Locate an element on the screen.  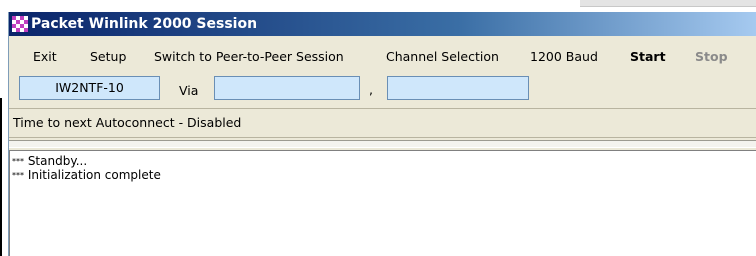
menu-exit: Exit is located at coordinates (45, 57).